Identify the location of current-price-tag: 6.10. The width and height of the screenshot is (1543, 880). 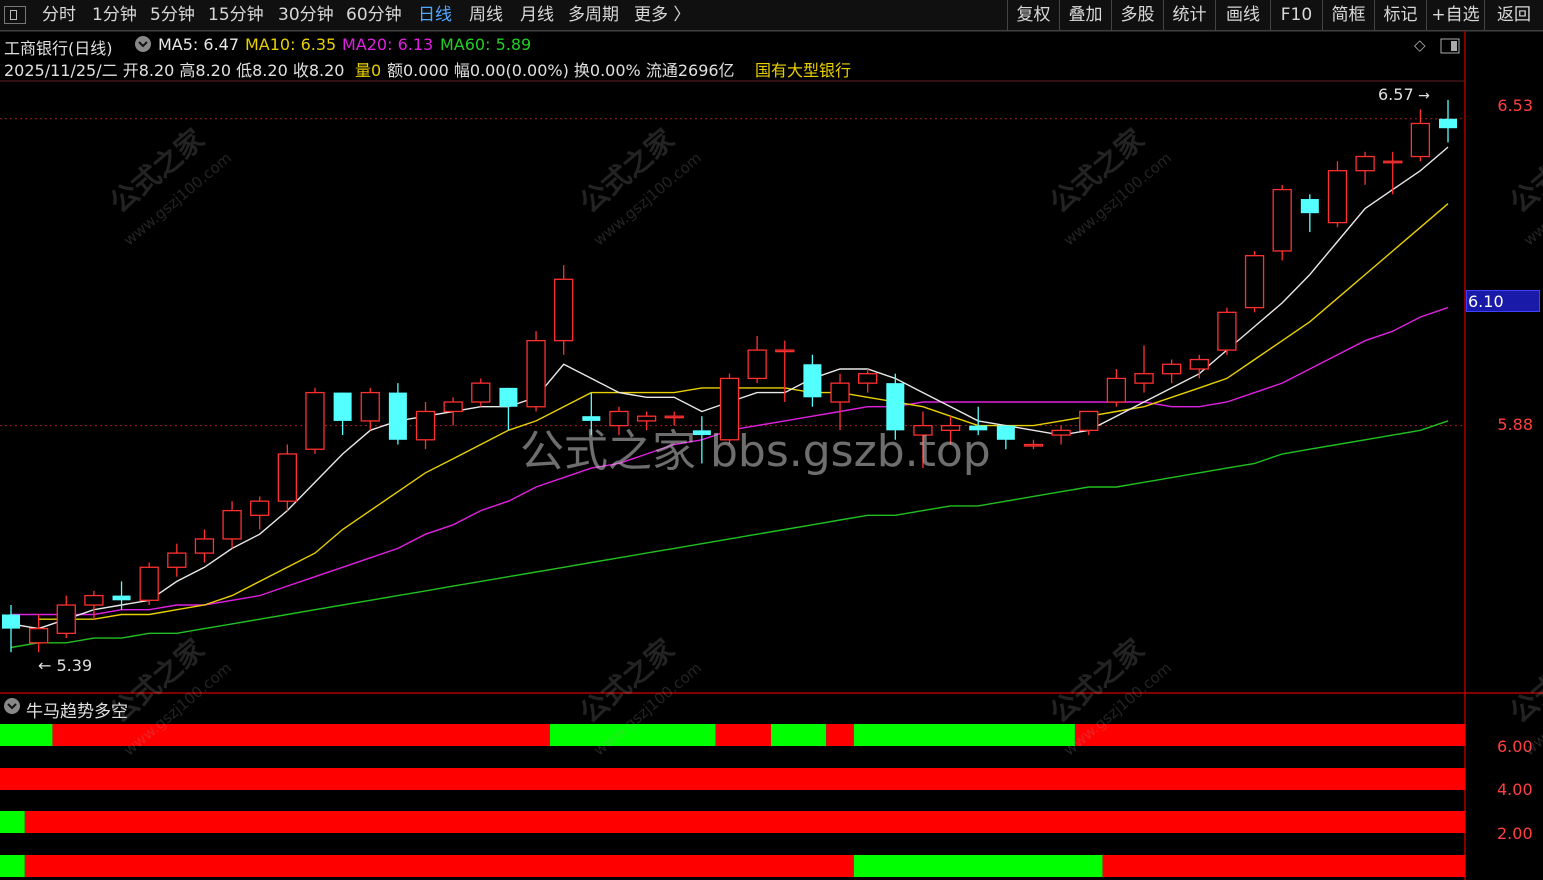
(1503, 301).